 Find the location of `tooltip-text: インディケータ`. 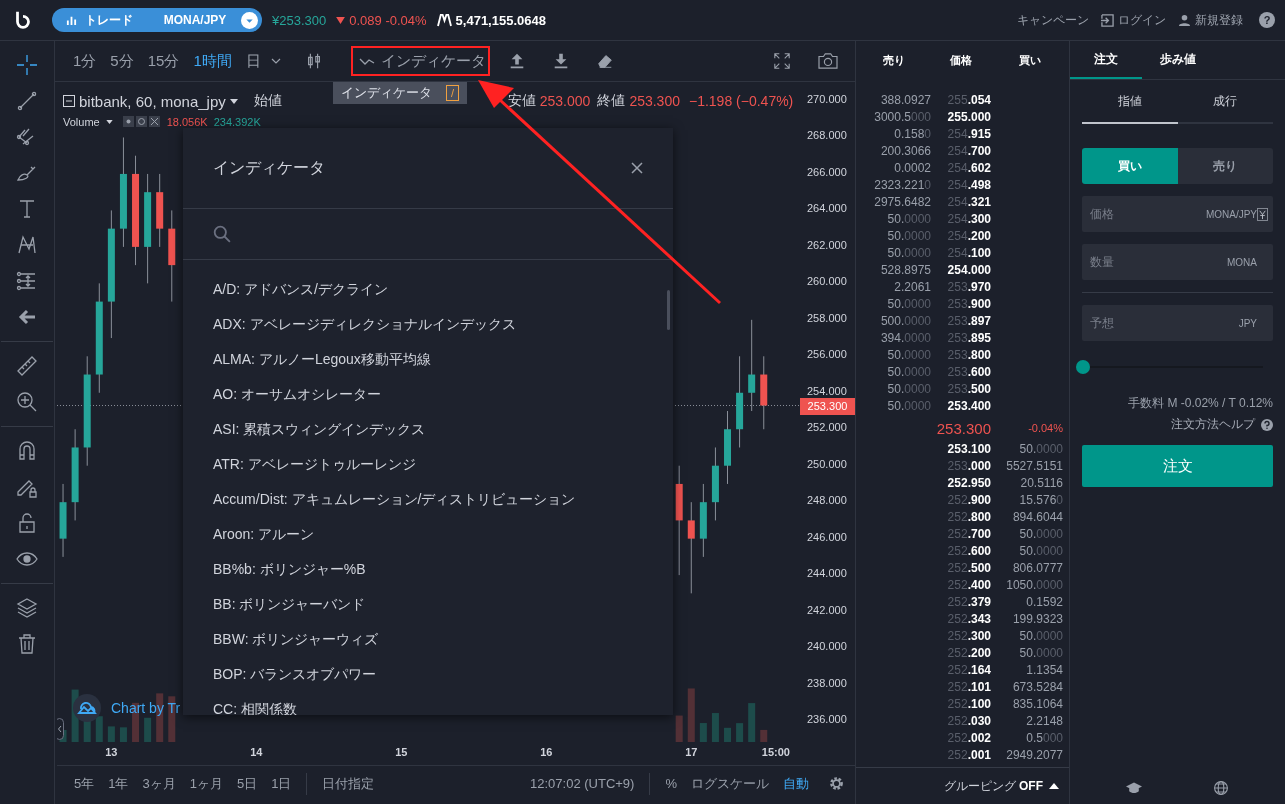

tooltip-text: インディケータ is located at coordinates (386, 93).